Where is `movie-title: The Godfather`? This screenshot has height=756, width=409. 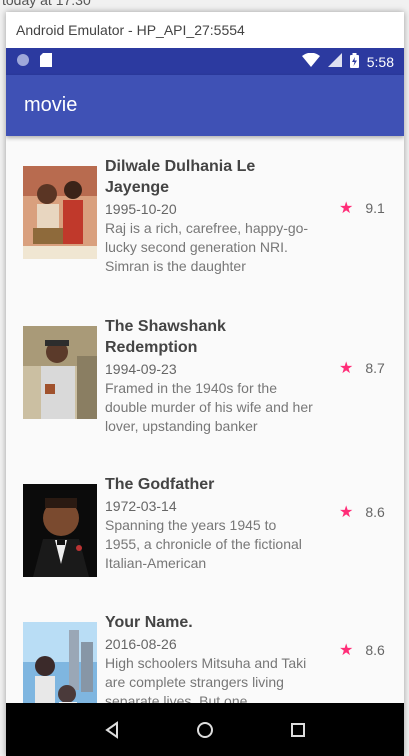
movie-title: The Godfather is located at coordinates (160, 484).